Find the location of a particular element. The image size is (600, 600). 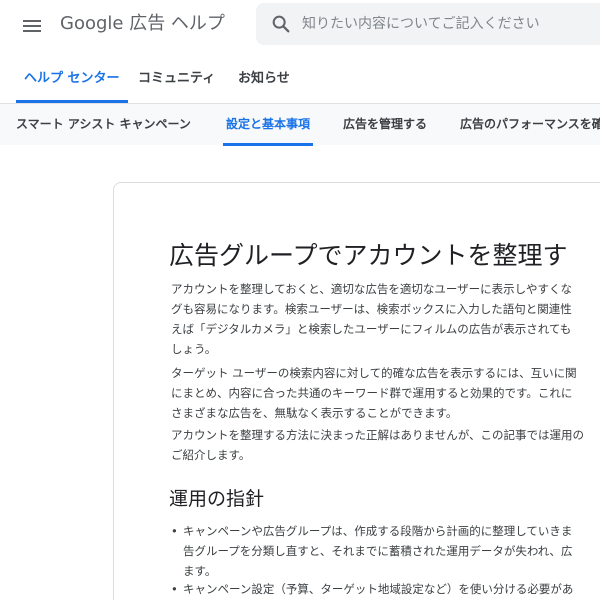

product-title: Google 広告 ヘルプ is located at coordinates (142, 24).